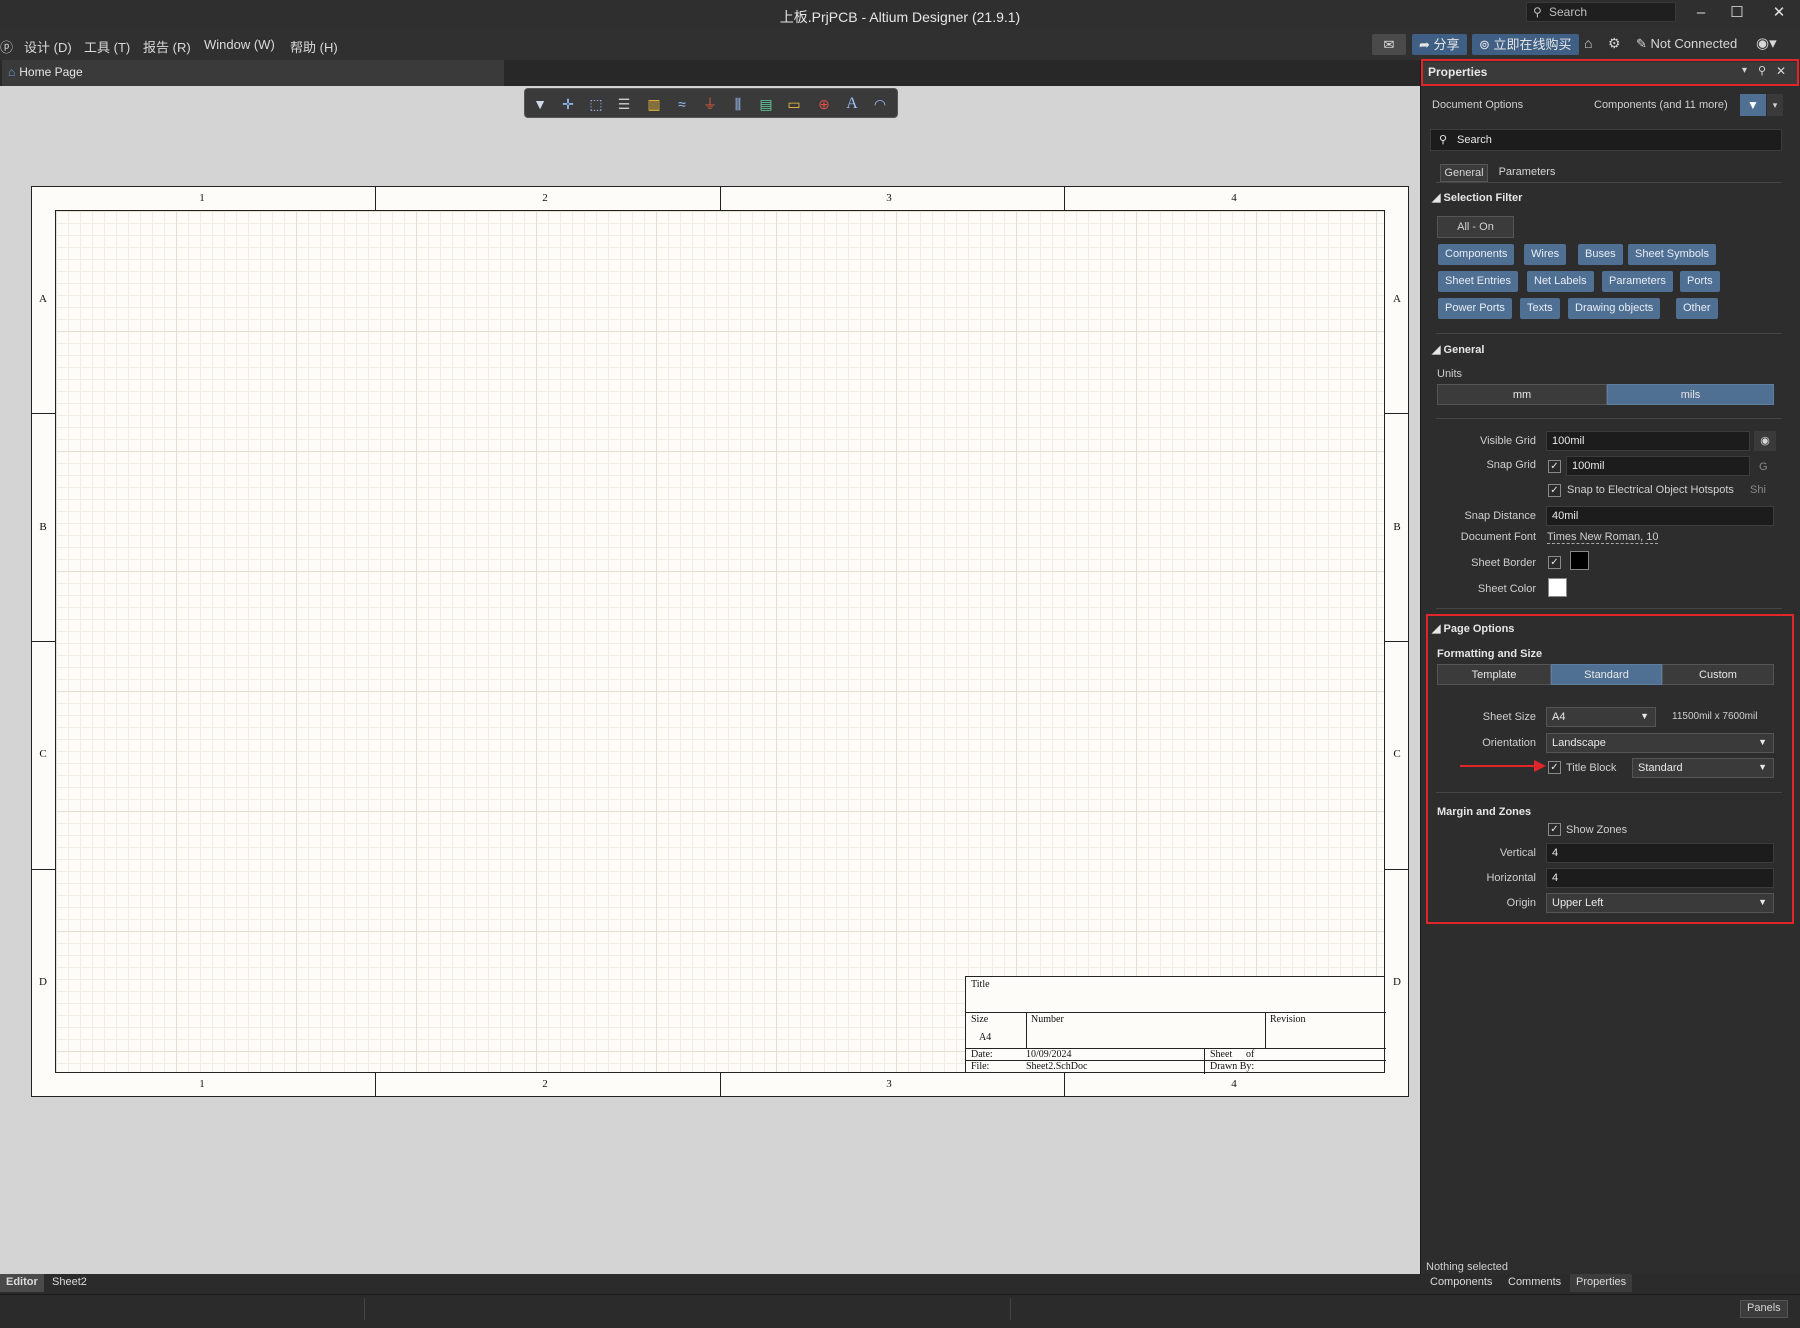 This screenshot has width=1800, height=1328. I want to click on show-zones-checkbox: ✓, so click(1554, 829).